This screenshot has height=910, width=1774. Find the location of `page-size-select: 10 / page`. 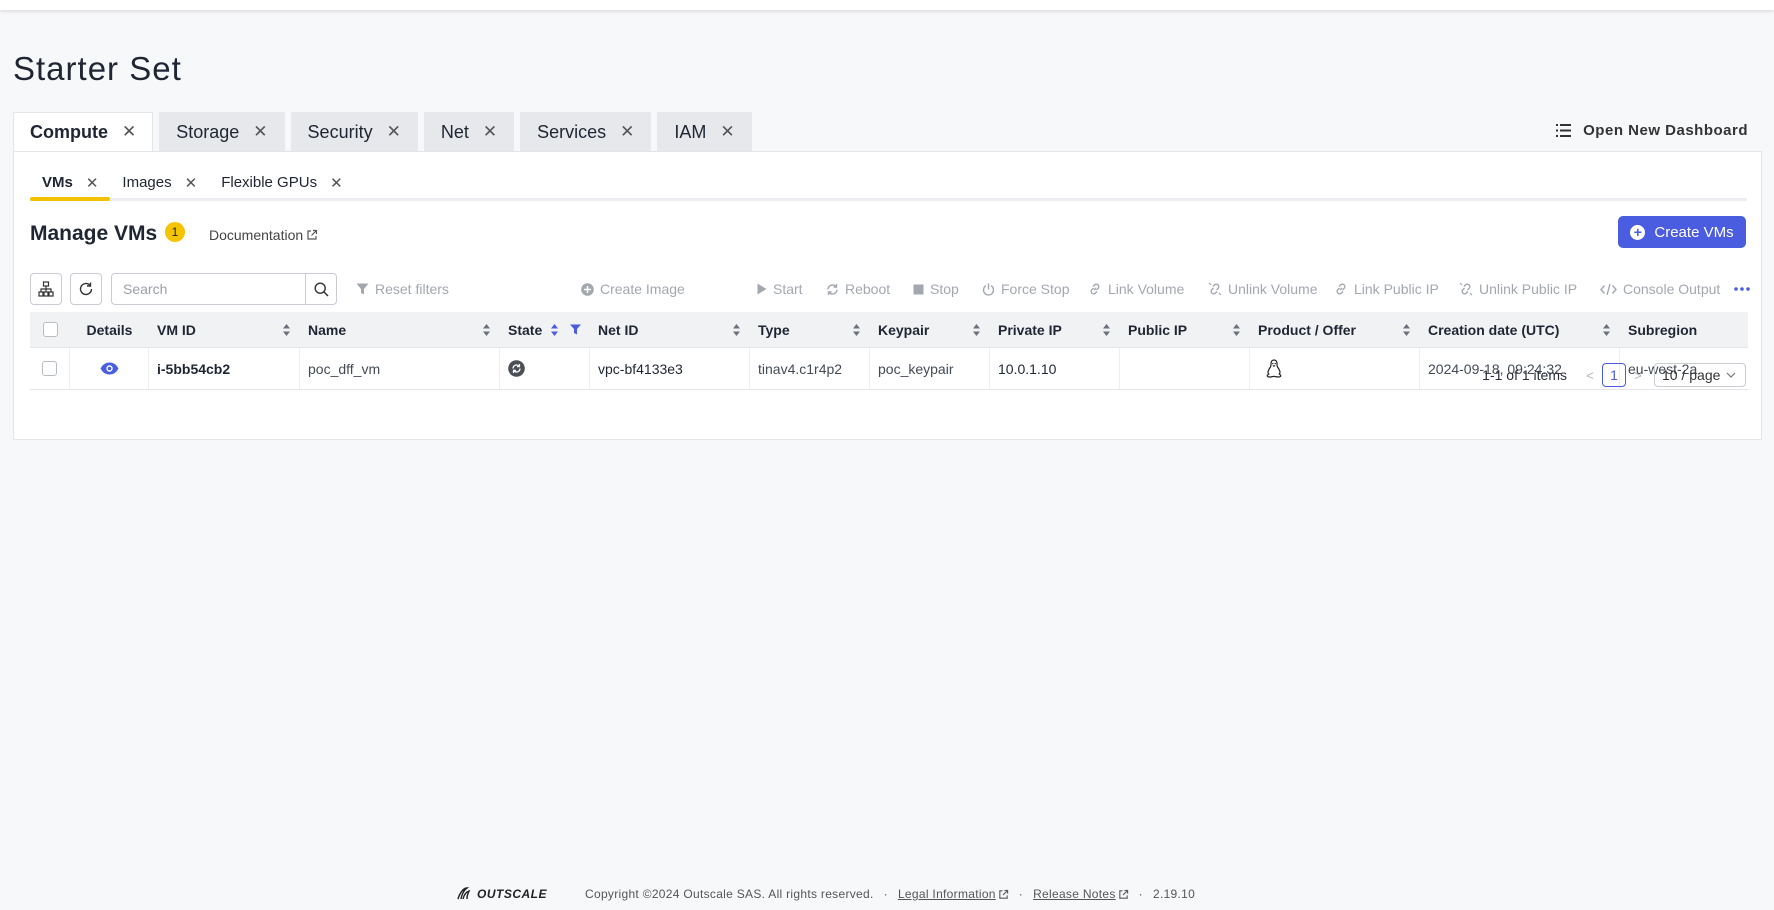

page-size-select: 10 / page is located at coordinates (1700, 375).